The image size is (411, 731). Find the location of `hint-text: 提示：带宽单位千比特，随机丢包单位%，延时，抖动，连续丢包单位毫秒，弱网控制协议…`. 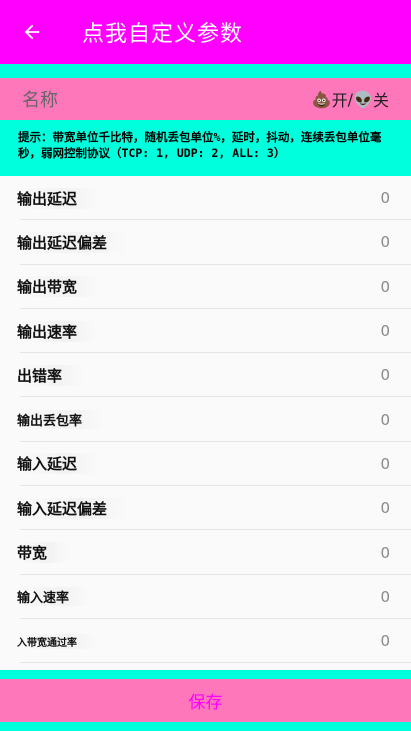

hint-text: 提示：带宽单位千比特，随机丢包单位%，延时，抖动，连续丢包单位毫秒，弱网控制协议… is located at coordinates (205, 148).